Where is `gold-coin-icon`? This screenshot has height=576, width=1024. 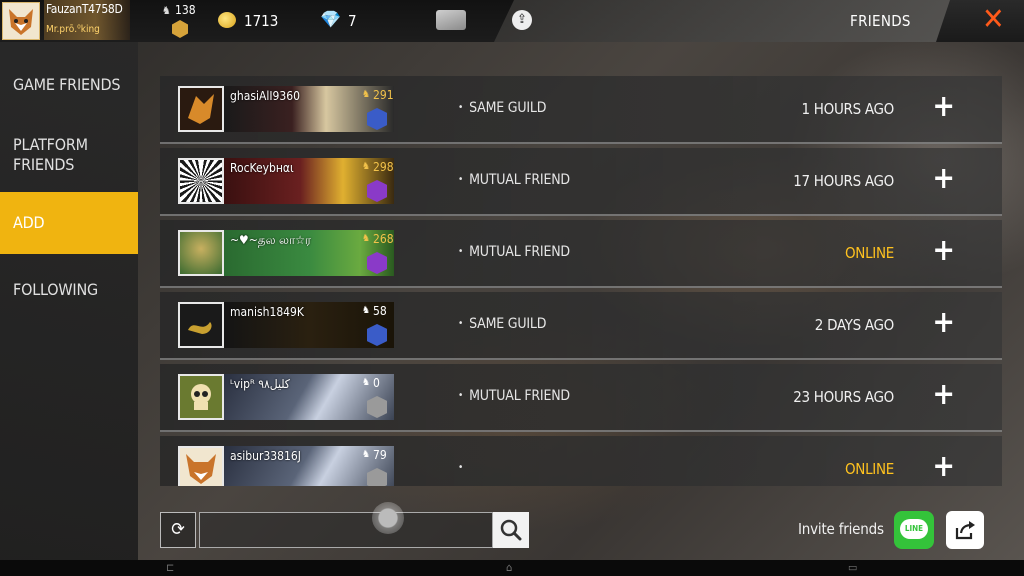
gold-coin-icon is located at coordinates (227, 20).